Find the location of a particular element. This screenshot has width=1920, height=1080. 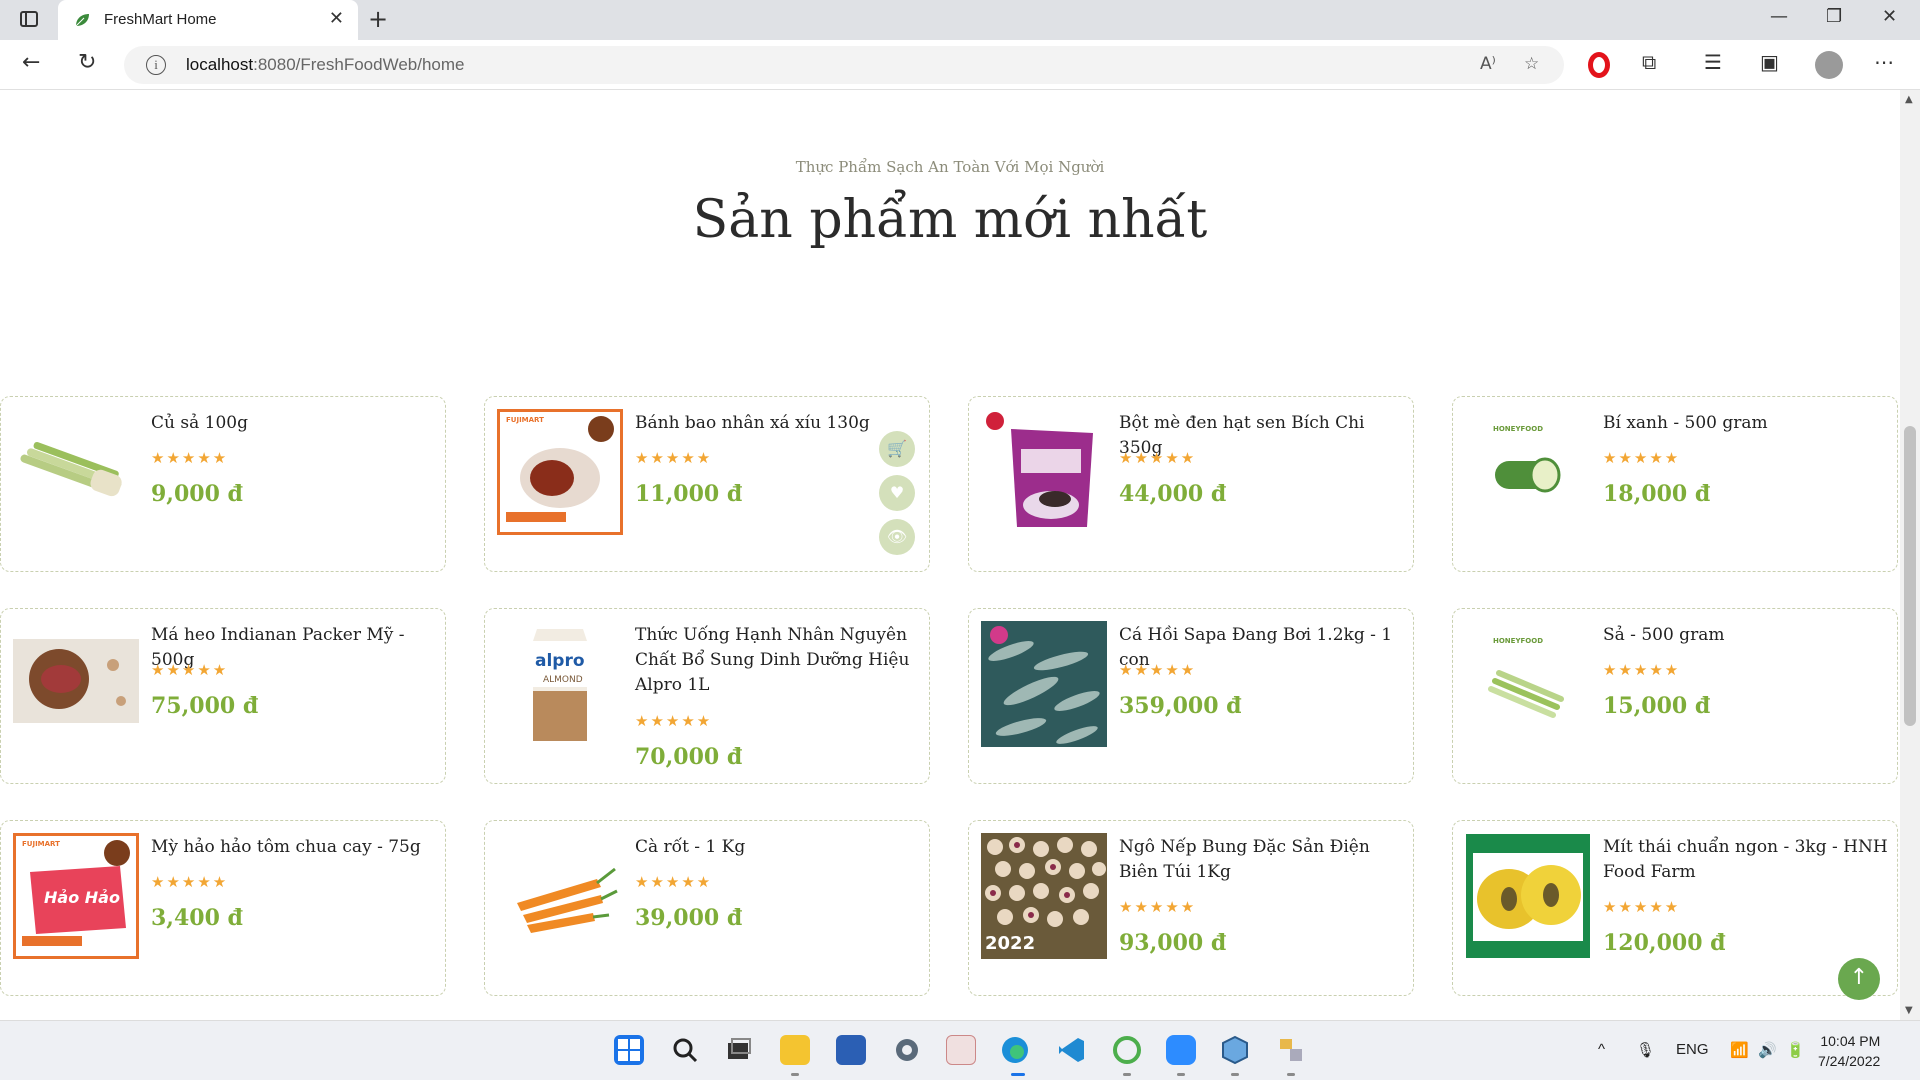

scrollbar-thumb is located at coordinates (1910, 576).